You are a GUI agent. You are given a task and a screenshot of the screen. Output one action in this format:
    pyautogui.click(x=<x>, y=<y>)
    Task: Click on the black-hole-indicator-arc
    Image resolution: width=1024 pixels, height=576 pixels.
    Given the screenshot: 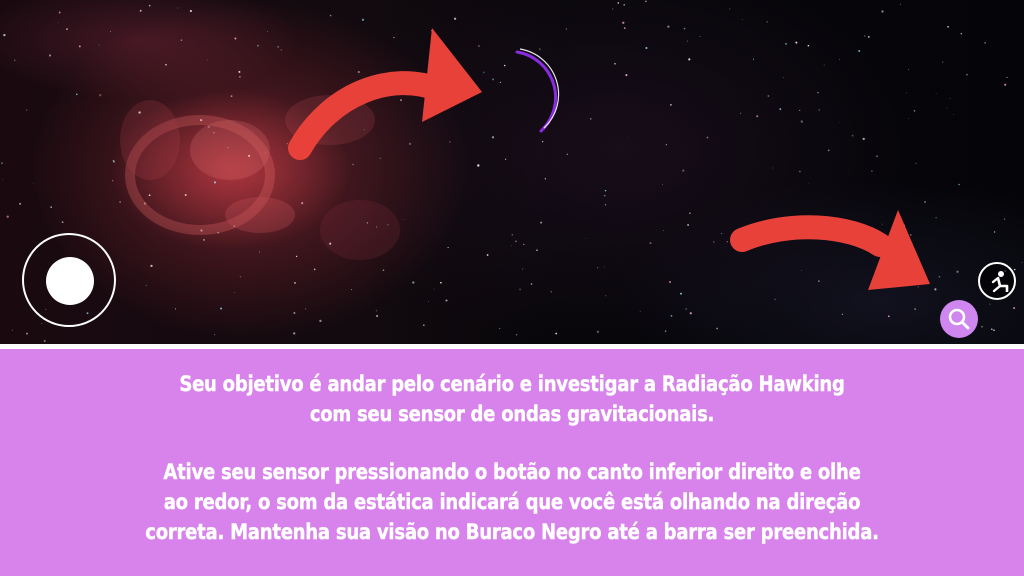 What is the action you would take?
    pyautogui.click(x=536, y=91)
    